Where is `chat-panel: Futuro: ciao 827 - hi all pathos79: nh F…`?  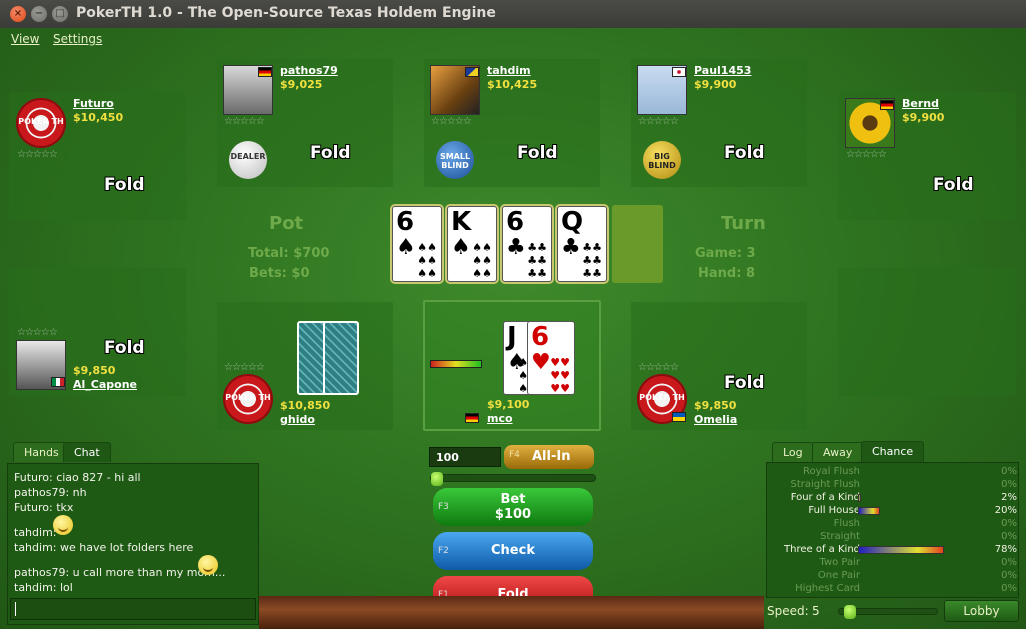
chat-panel: Futuro: ciao 827 - hi all pathos79: nh F… is located at coordinates (133, 544).